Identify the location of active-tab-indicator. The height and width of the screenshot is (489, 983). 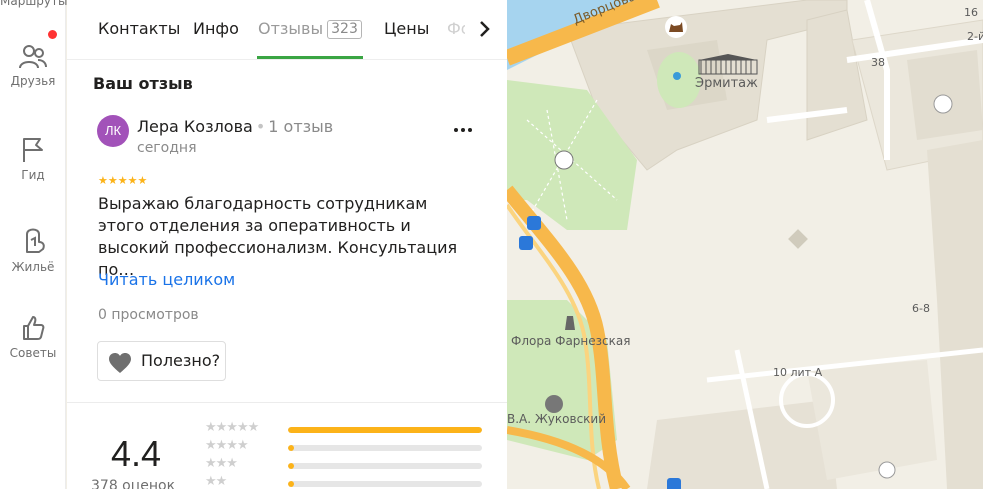
(310, 57).